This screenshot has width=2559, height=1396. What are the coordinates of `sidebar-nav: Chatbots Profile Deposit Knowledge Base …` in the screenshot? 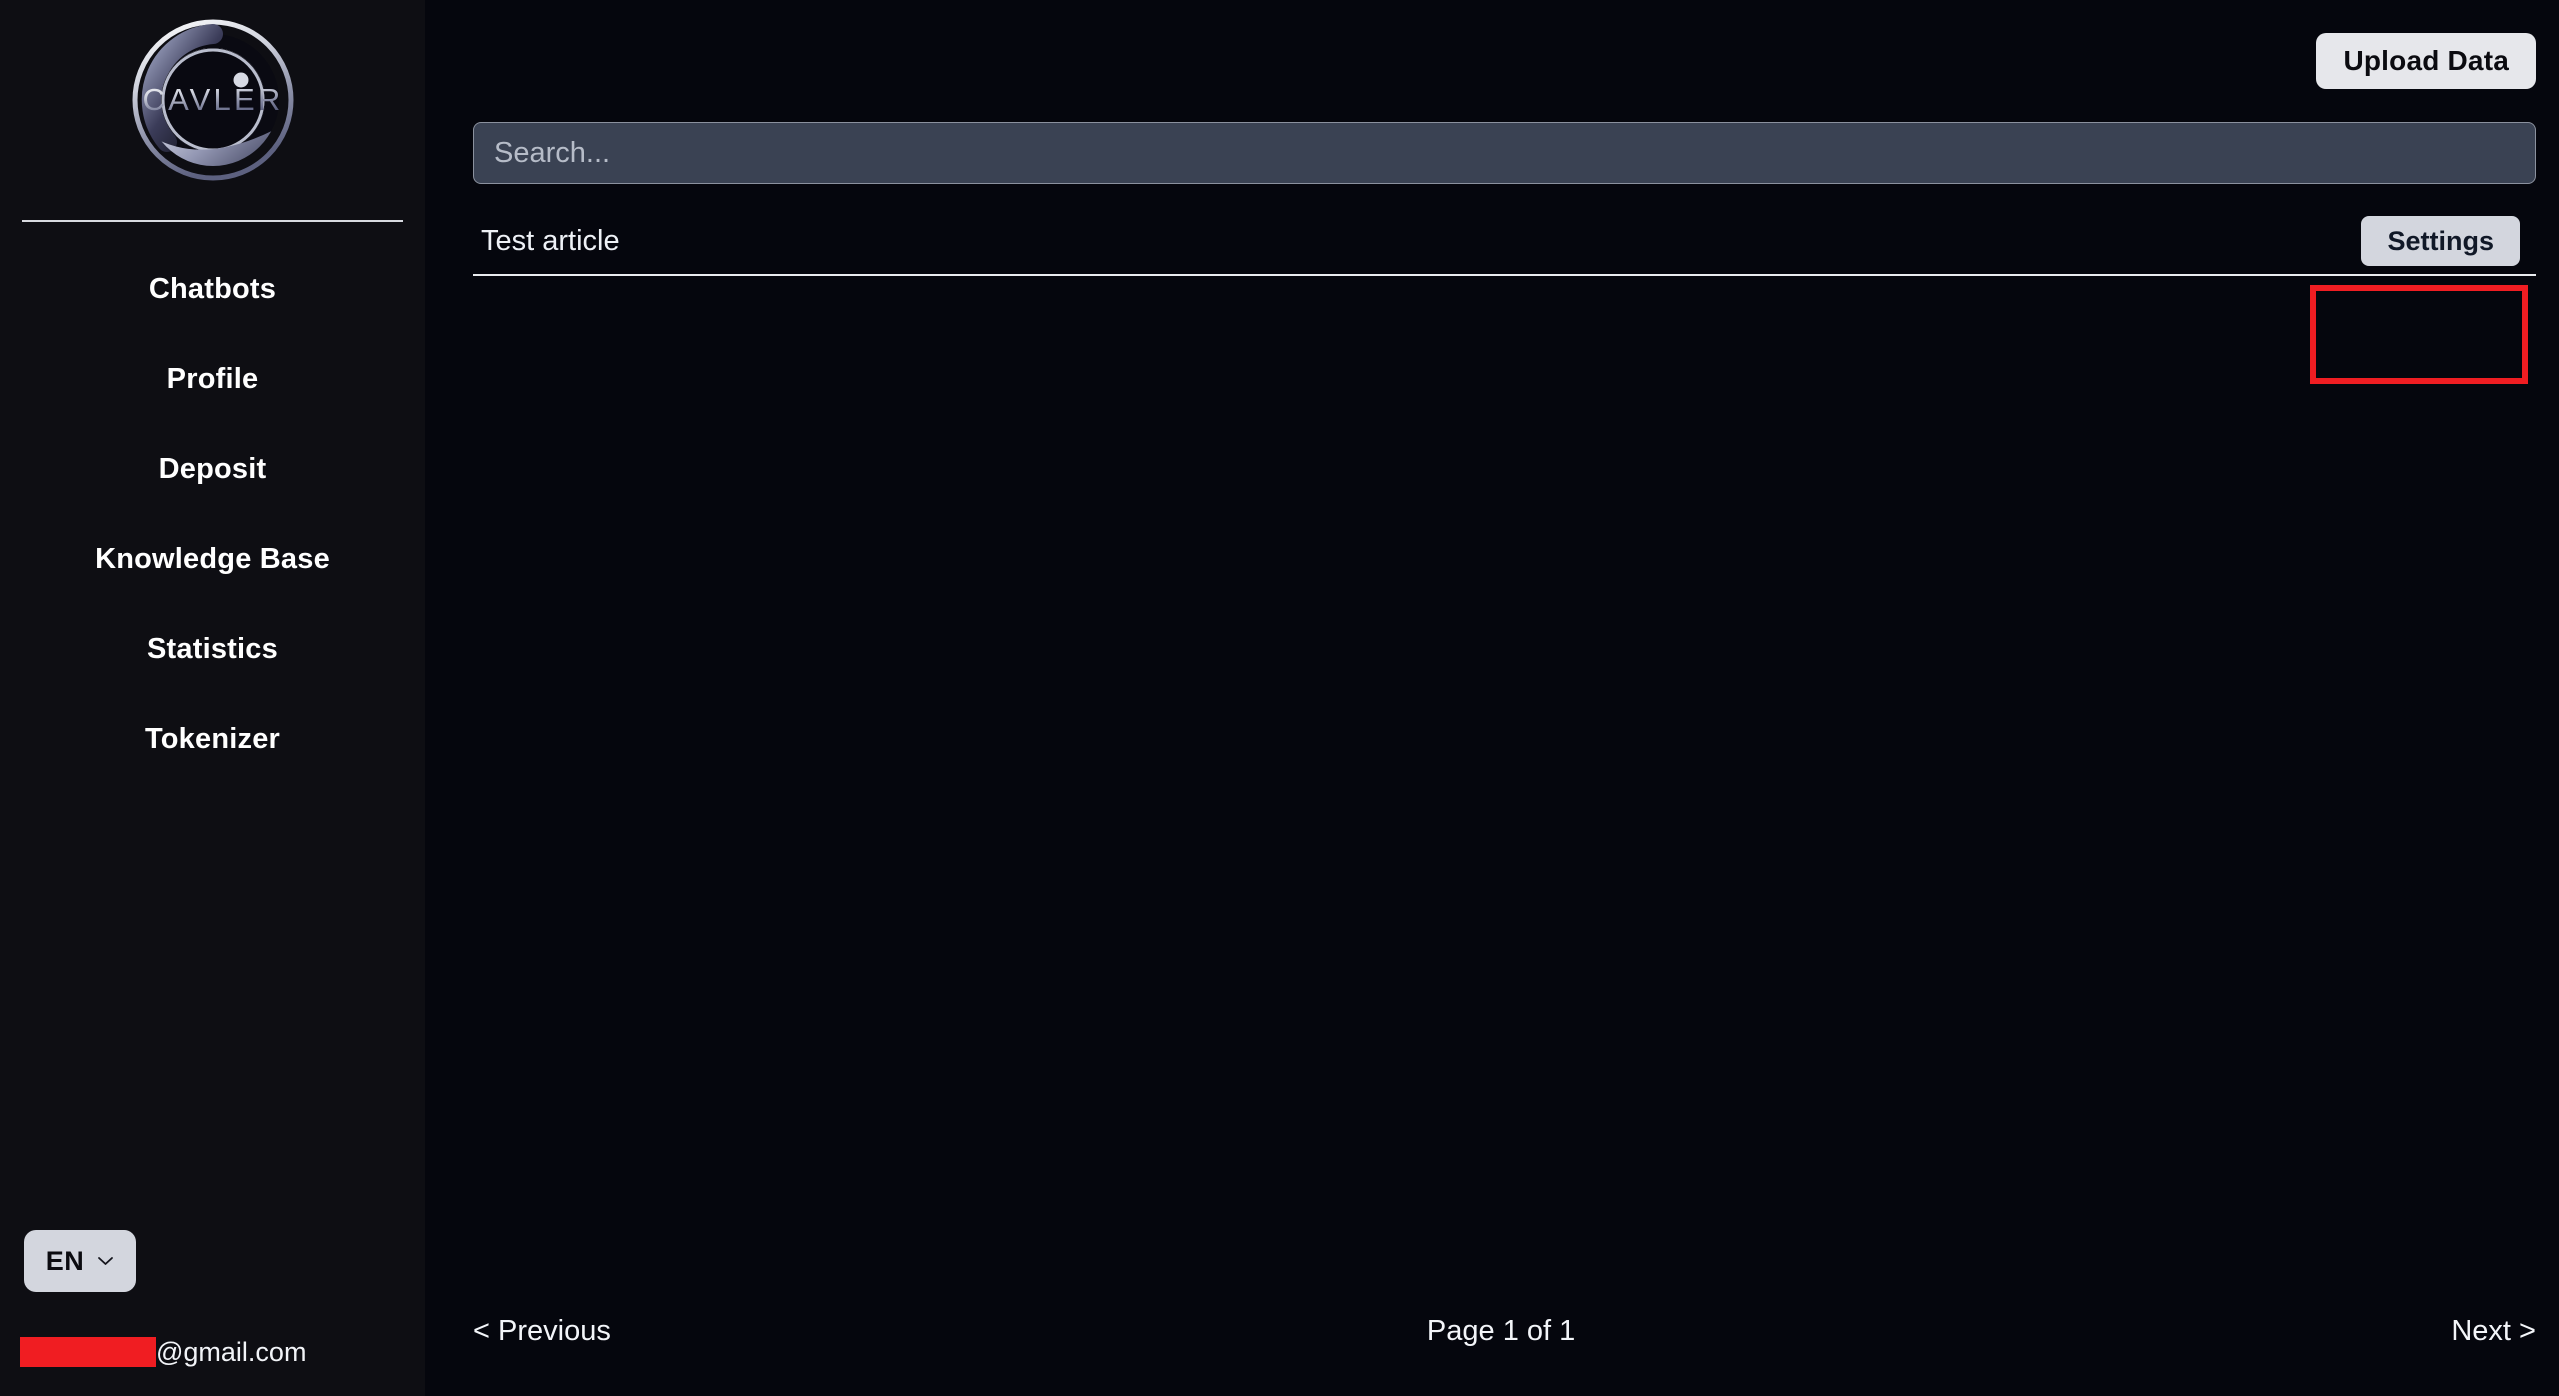 It's located at (212, 514).